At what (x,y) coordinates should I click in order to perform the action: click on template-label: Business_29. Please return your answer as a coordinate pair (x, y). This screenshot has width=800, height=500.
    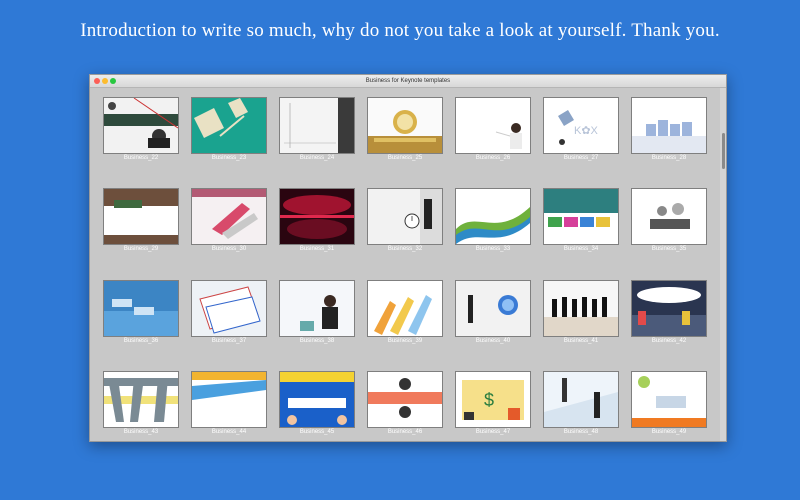
    Looking at the image, I should click on (141, 249).